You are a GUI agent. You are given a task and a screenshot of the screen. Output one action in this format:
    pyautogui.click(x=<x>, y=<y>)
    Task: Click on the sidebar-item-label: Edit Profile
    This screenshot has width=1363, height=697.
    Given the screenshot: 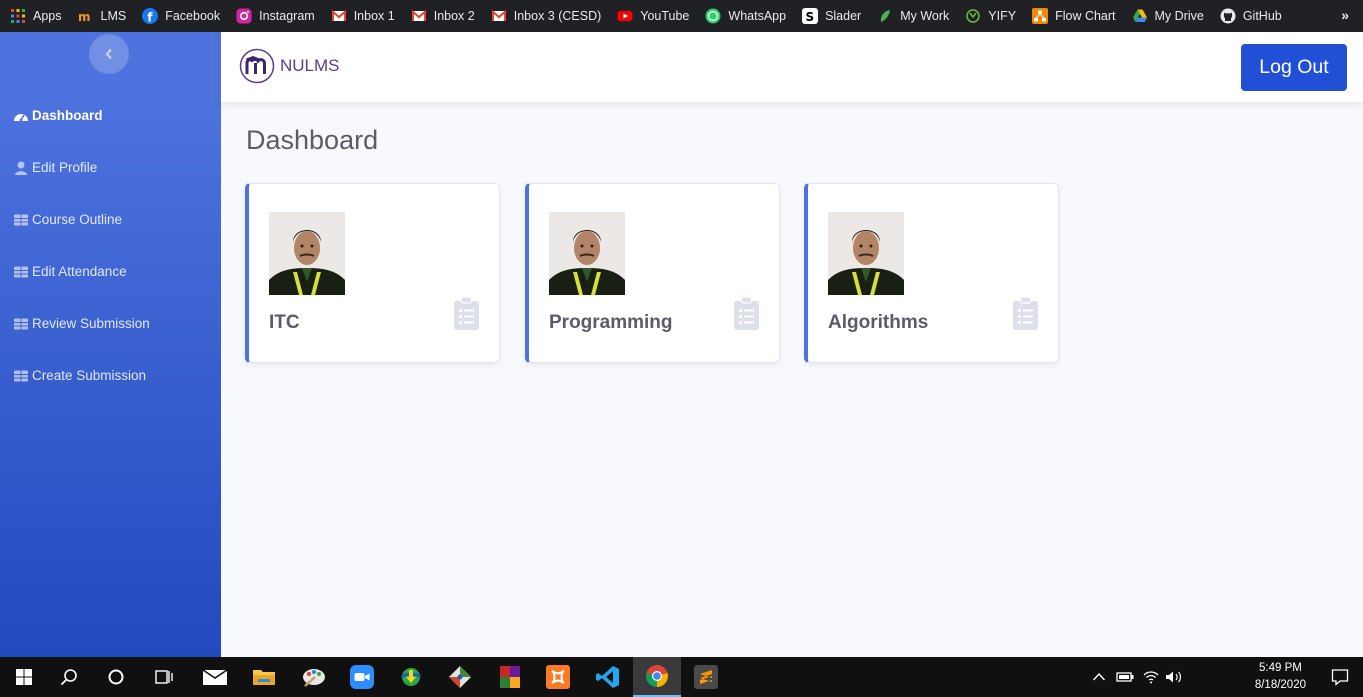 What is the action you would take?
    pyautogui.click(x=65, y=167)
    